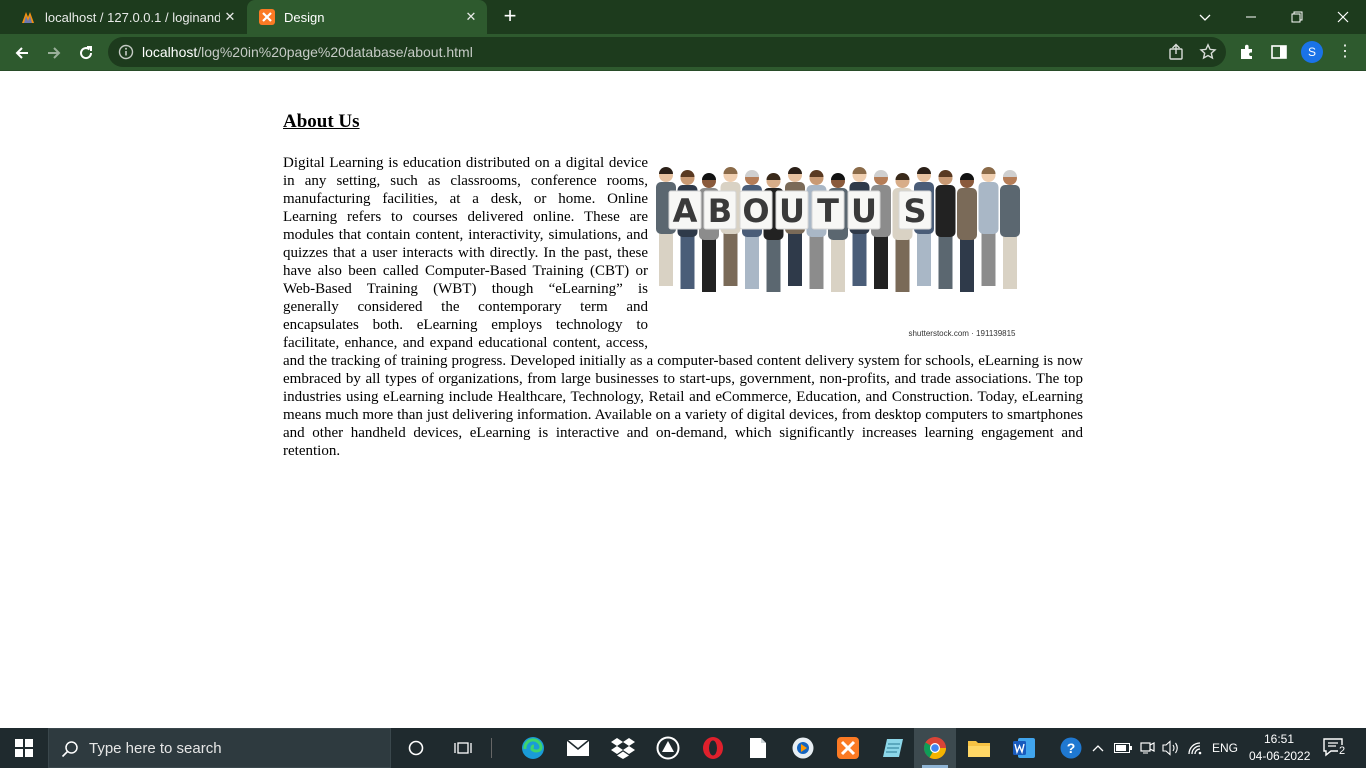 The width and height of the screenshot is (1366, 768). Describe the element at coordinates (28, 17) in the screenshot. I see `phpmyadmin-icon` at that location.